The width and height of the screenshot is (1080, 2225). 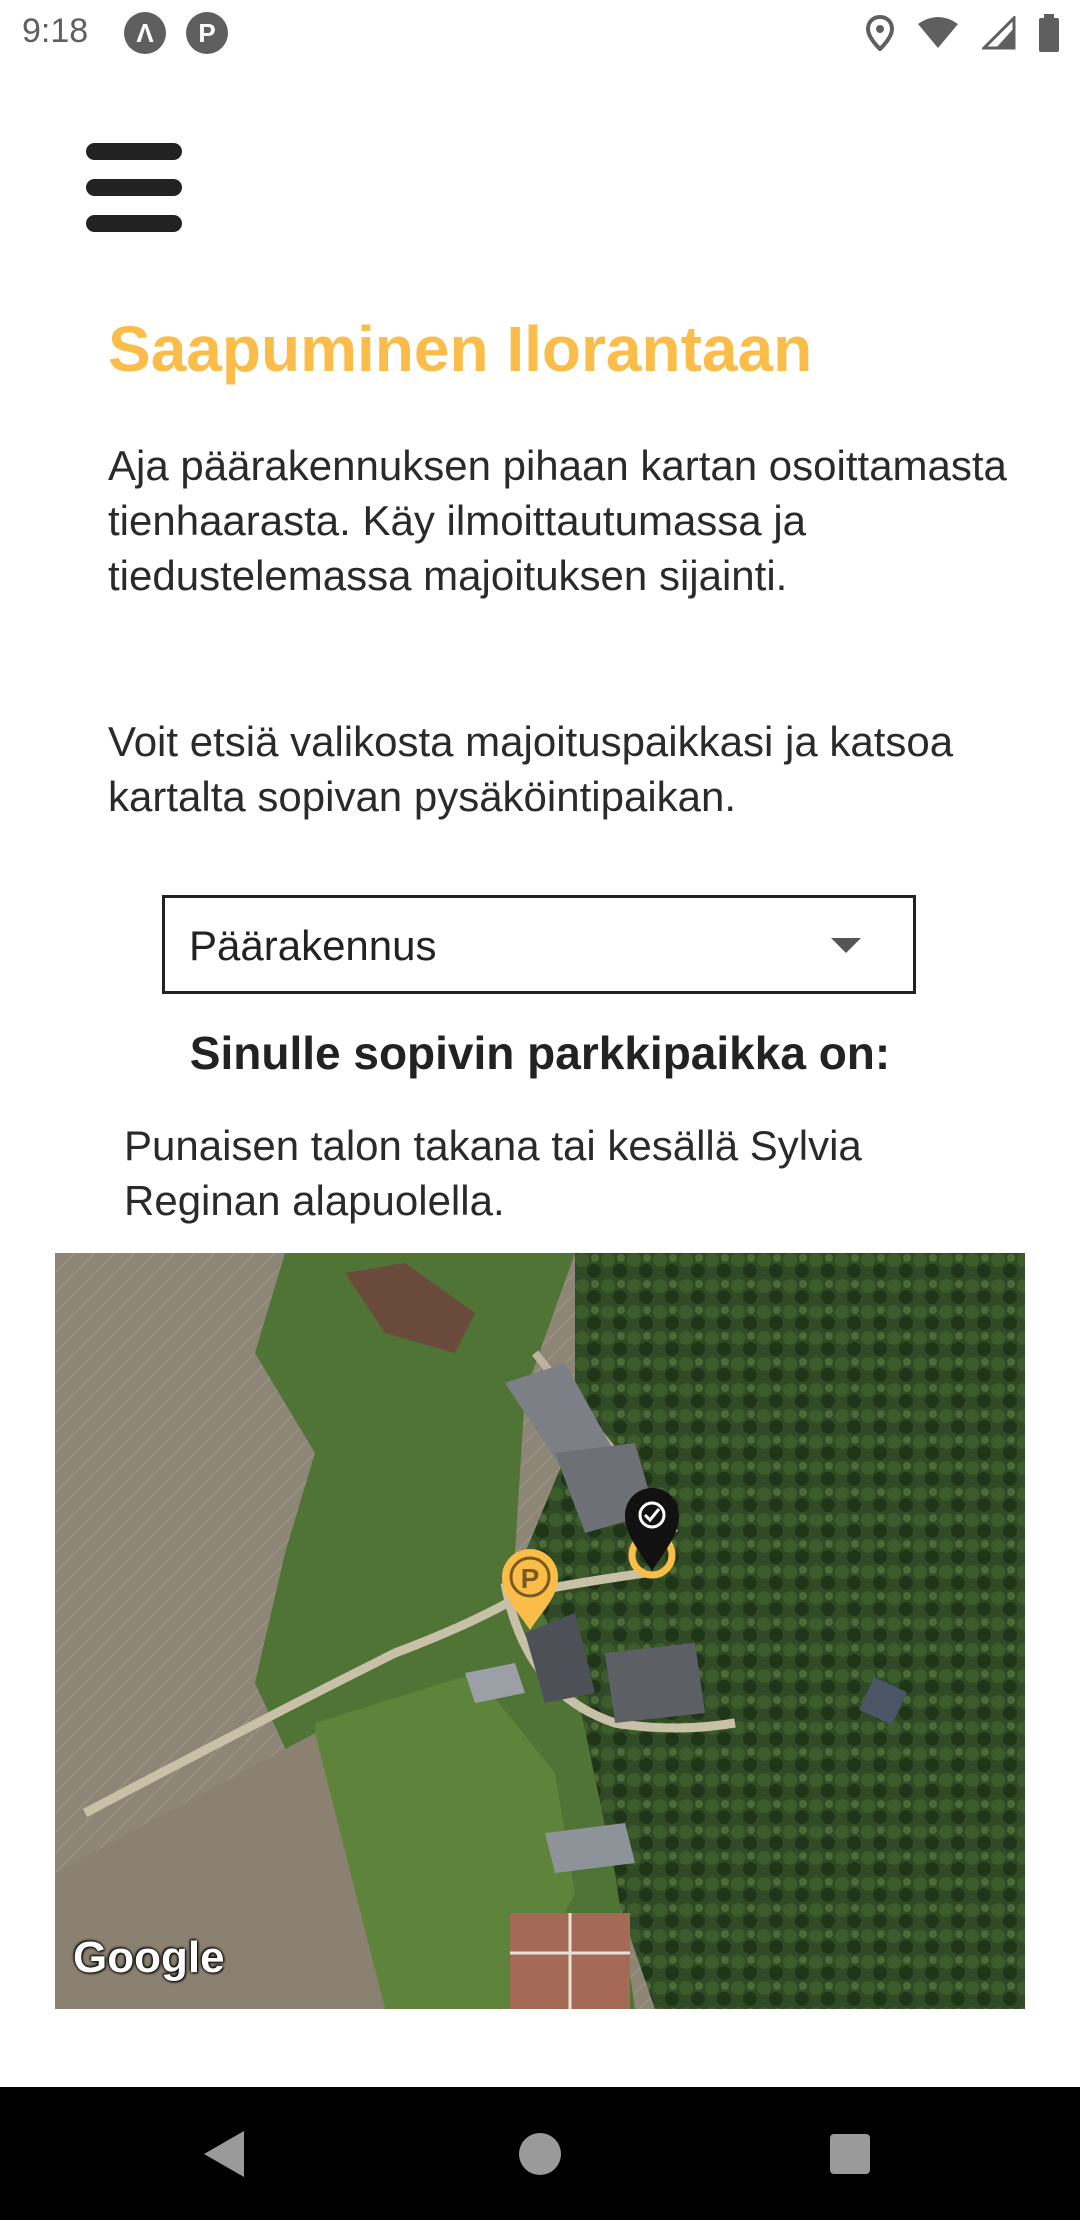 What do you see at coordinates (540, 1053) in the screenshot?
I see `parking-subheading: Sinulle sopivin parkkipaikka on:` at bounding box center [540, 1053].